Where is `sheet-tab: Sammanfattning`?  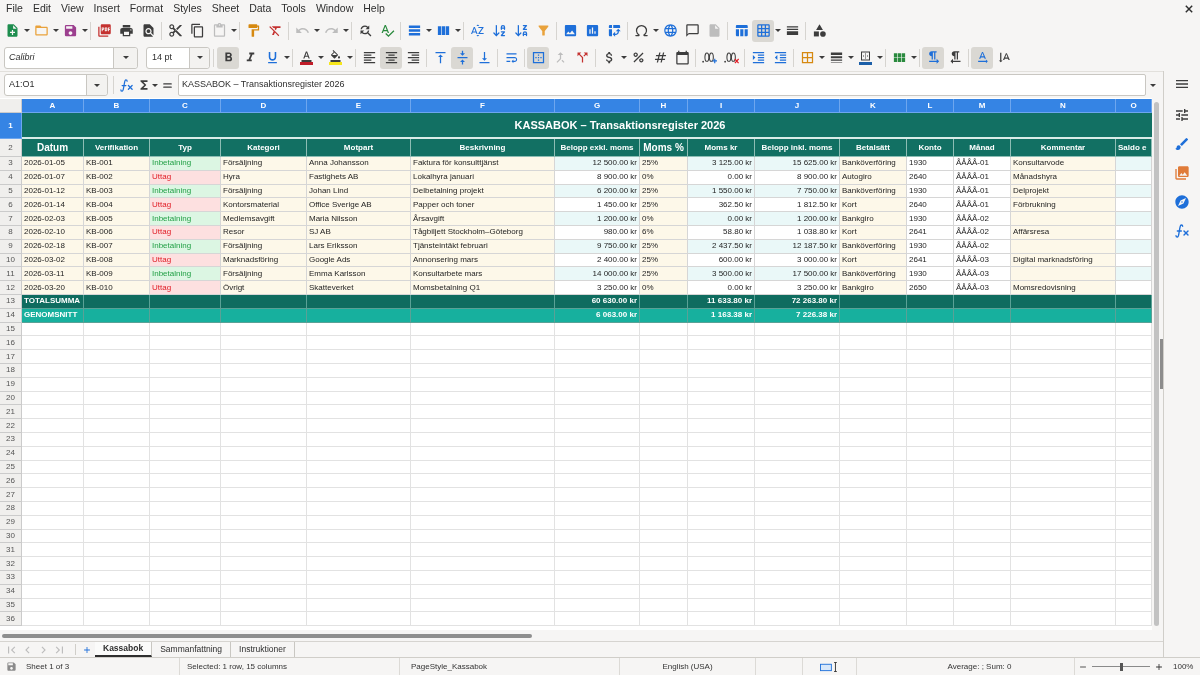
sheet-tab: Sammanfattning is located at coordinates (192, 649).